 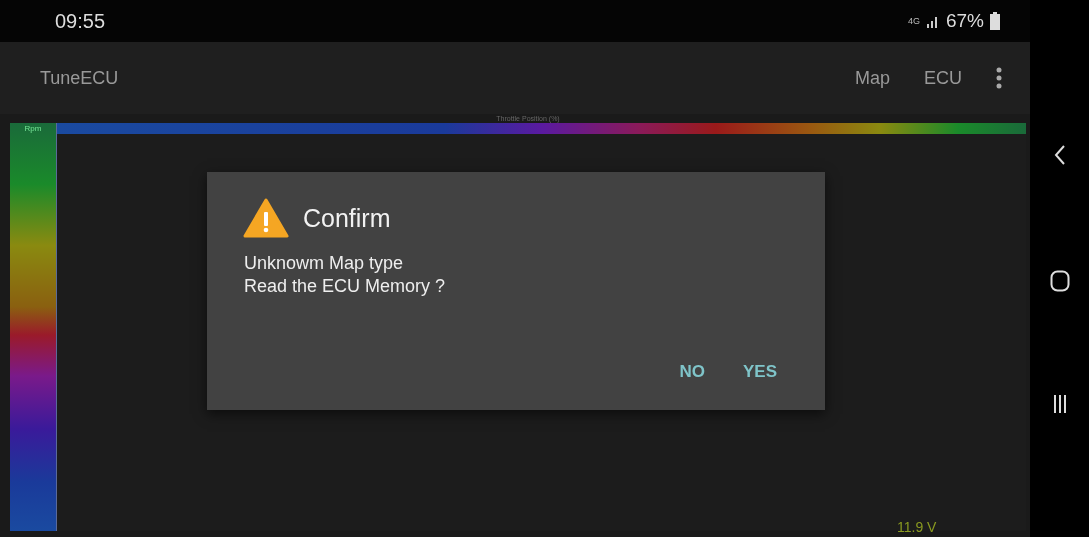 I want to click on voltage-reading: 11.9 V, so click(x=917, y=527).